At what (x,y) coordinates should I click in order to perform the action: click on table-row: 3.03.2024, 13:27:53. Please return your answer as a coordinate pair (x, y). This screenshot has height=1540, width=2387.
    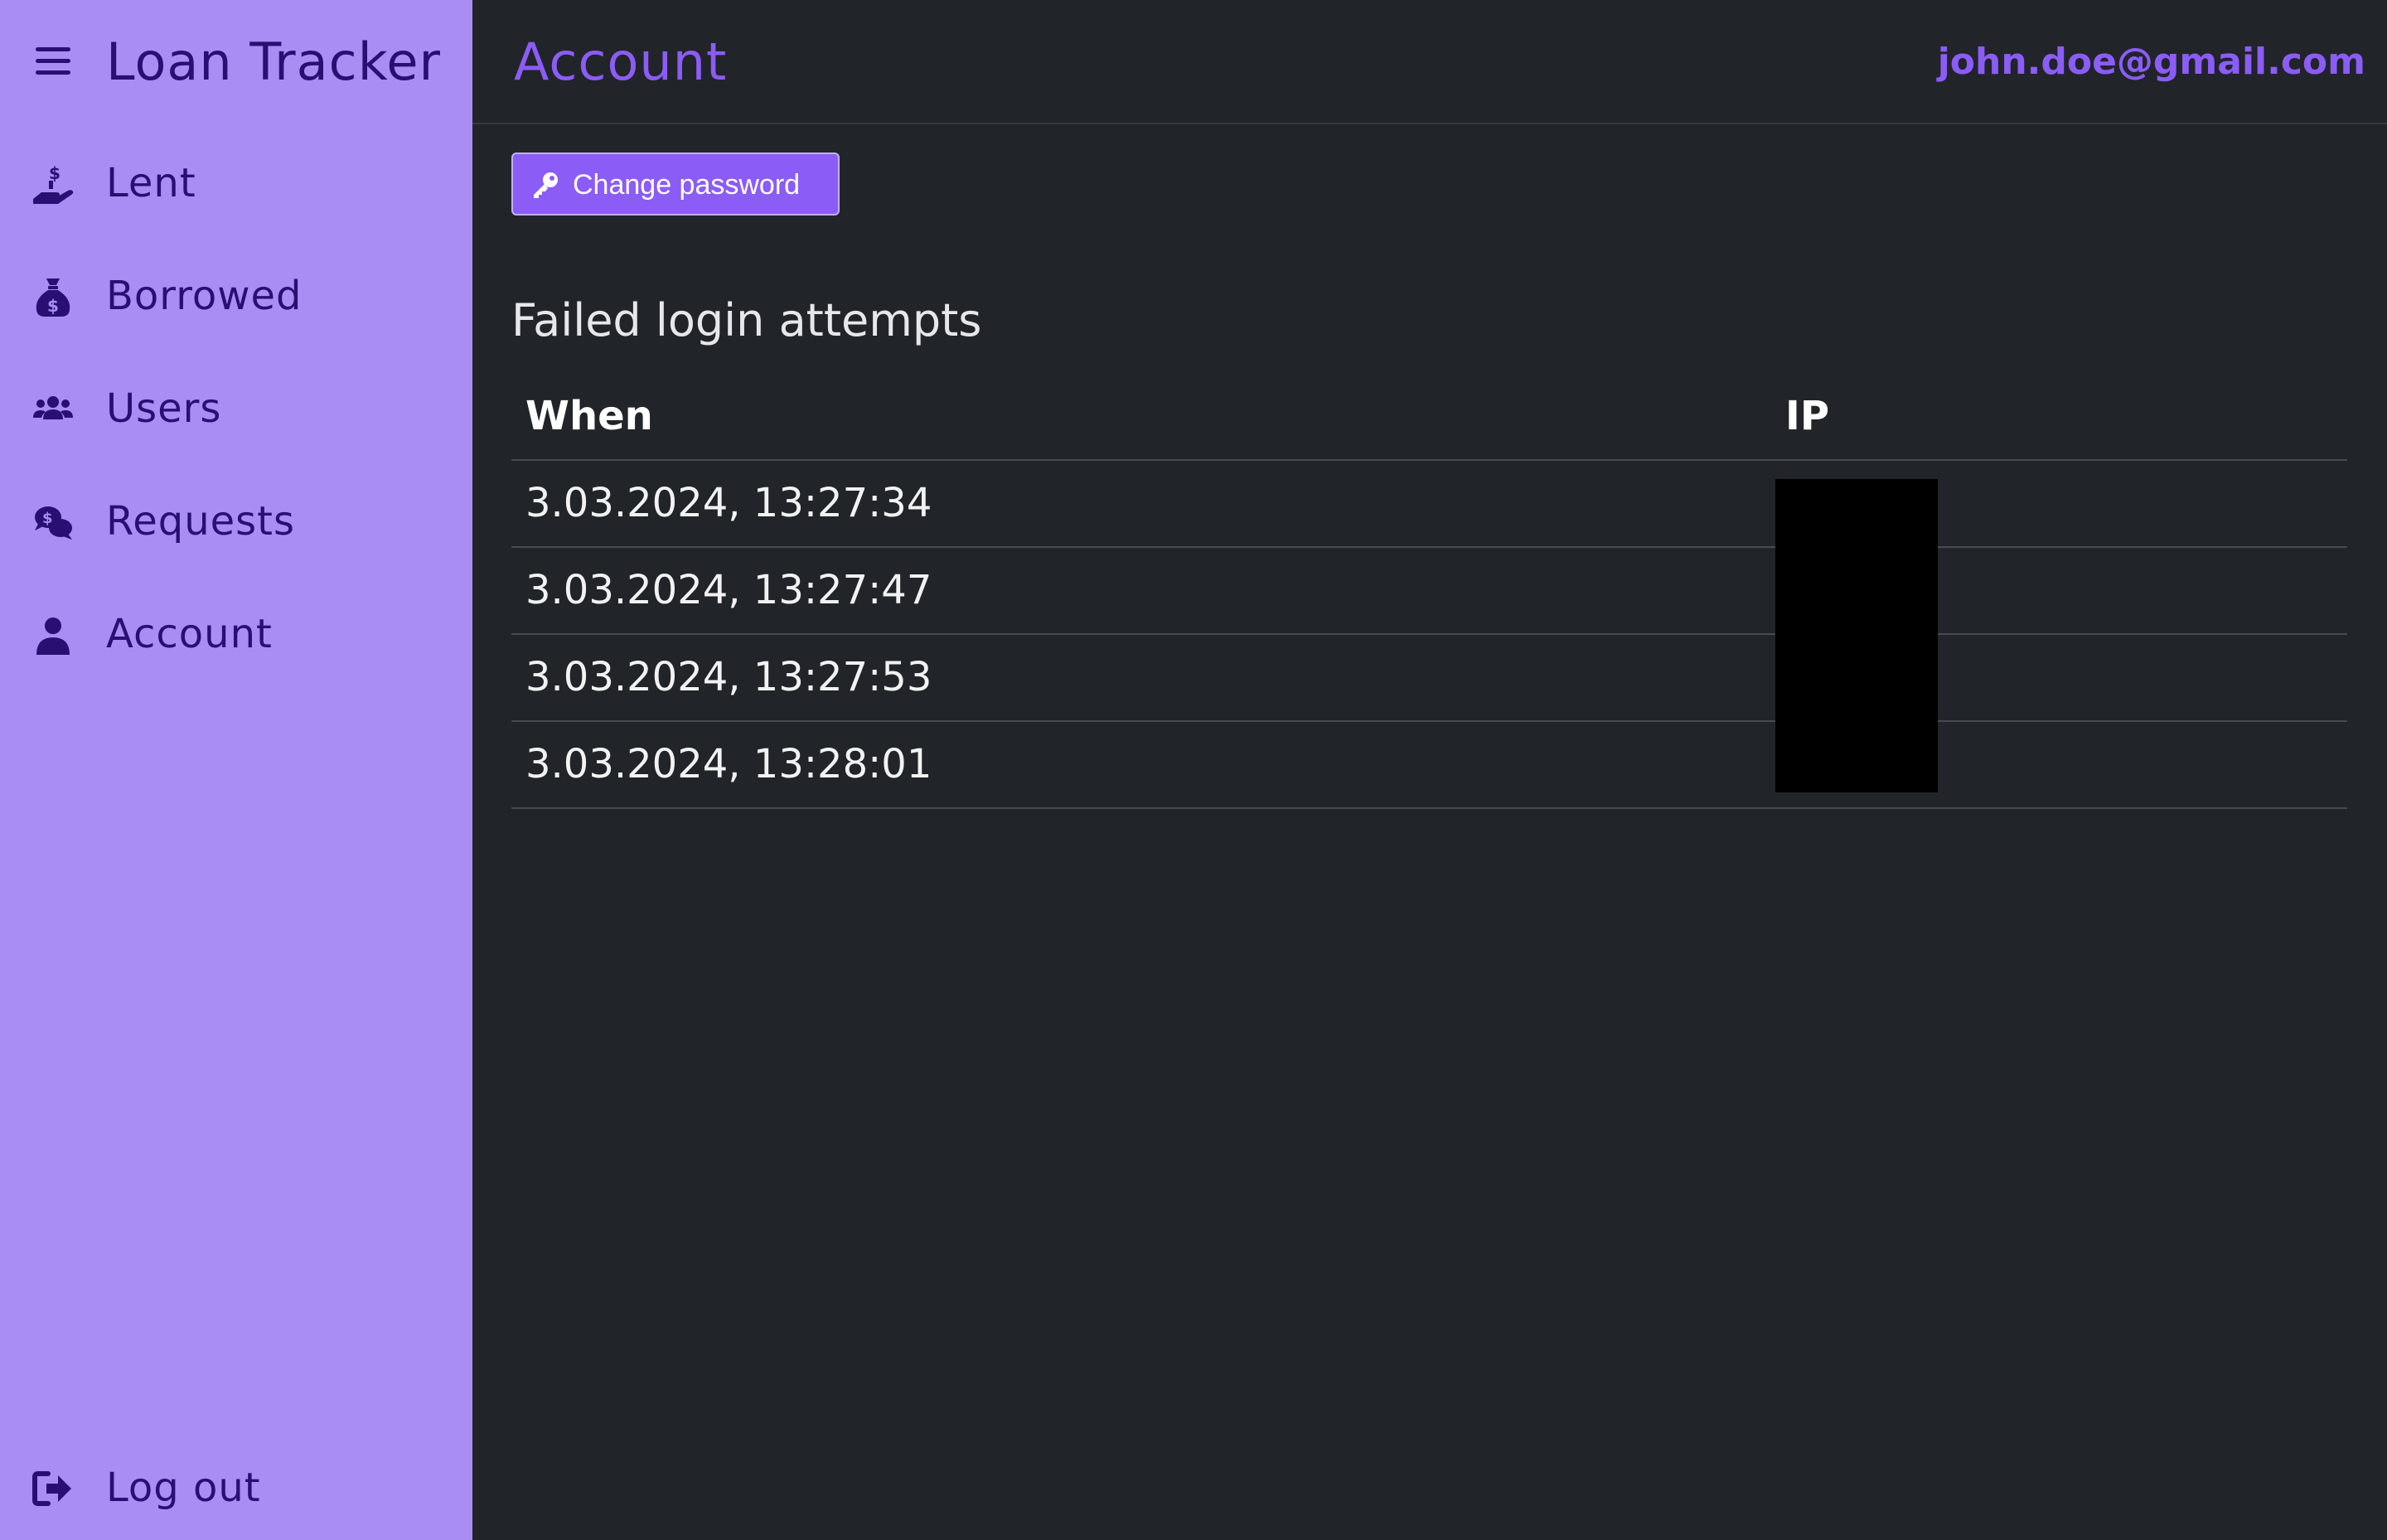
    Looking at the image, I should click on (1429, 677).